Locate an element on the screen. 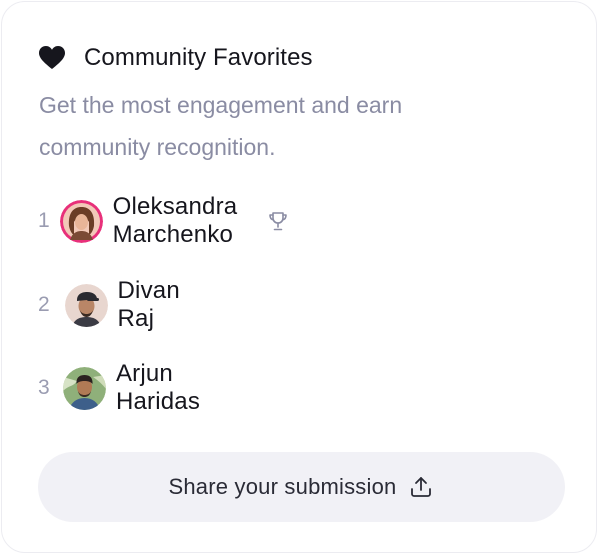  user-name: Oleksandra Marchenko is located at coordinates (184, 221).